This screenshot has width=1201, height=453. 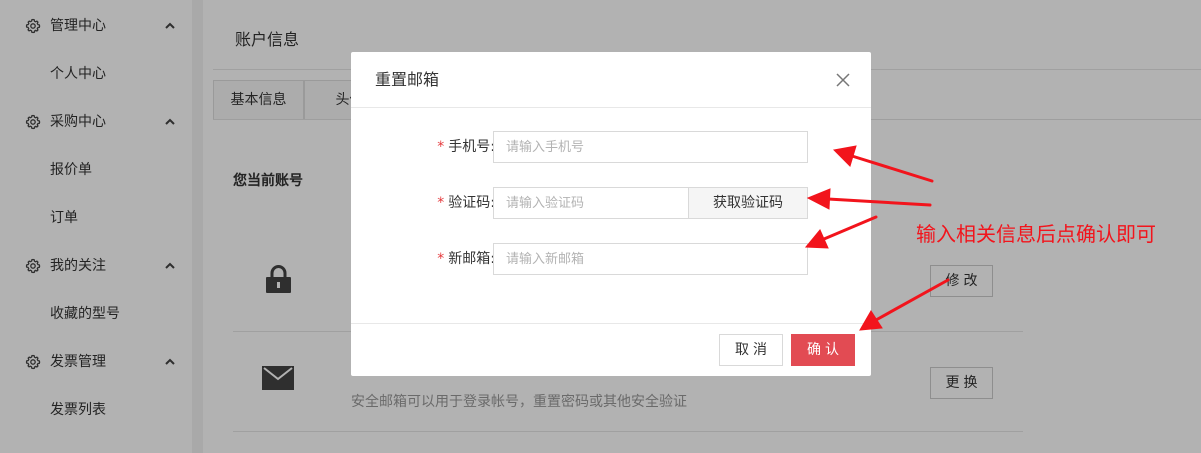 I want to click on phone-input, so click(x=650, y=147).